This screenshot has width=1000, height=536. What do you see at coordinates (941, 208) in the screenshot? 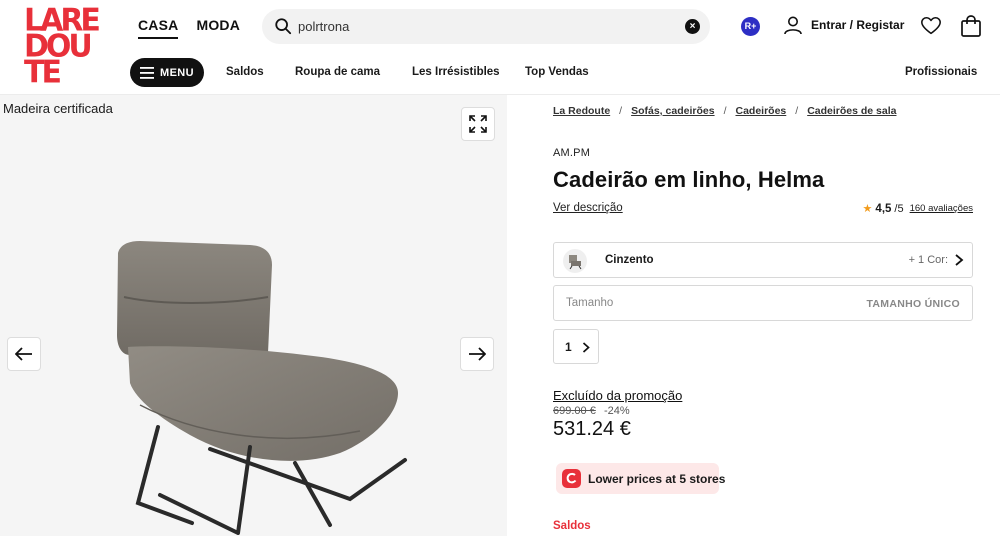
I see `reviews-link: 160 avaliações` at bounding box center [941, 208].